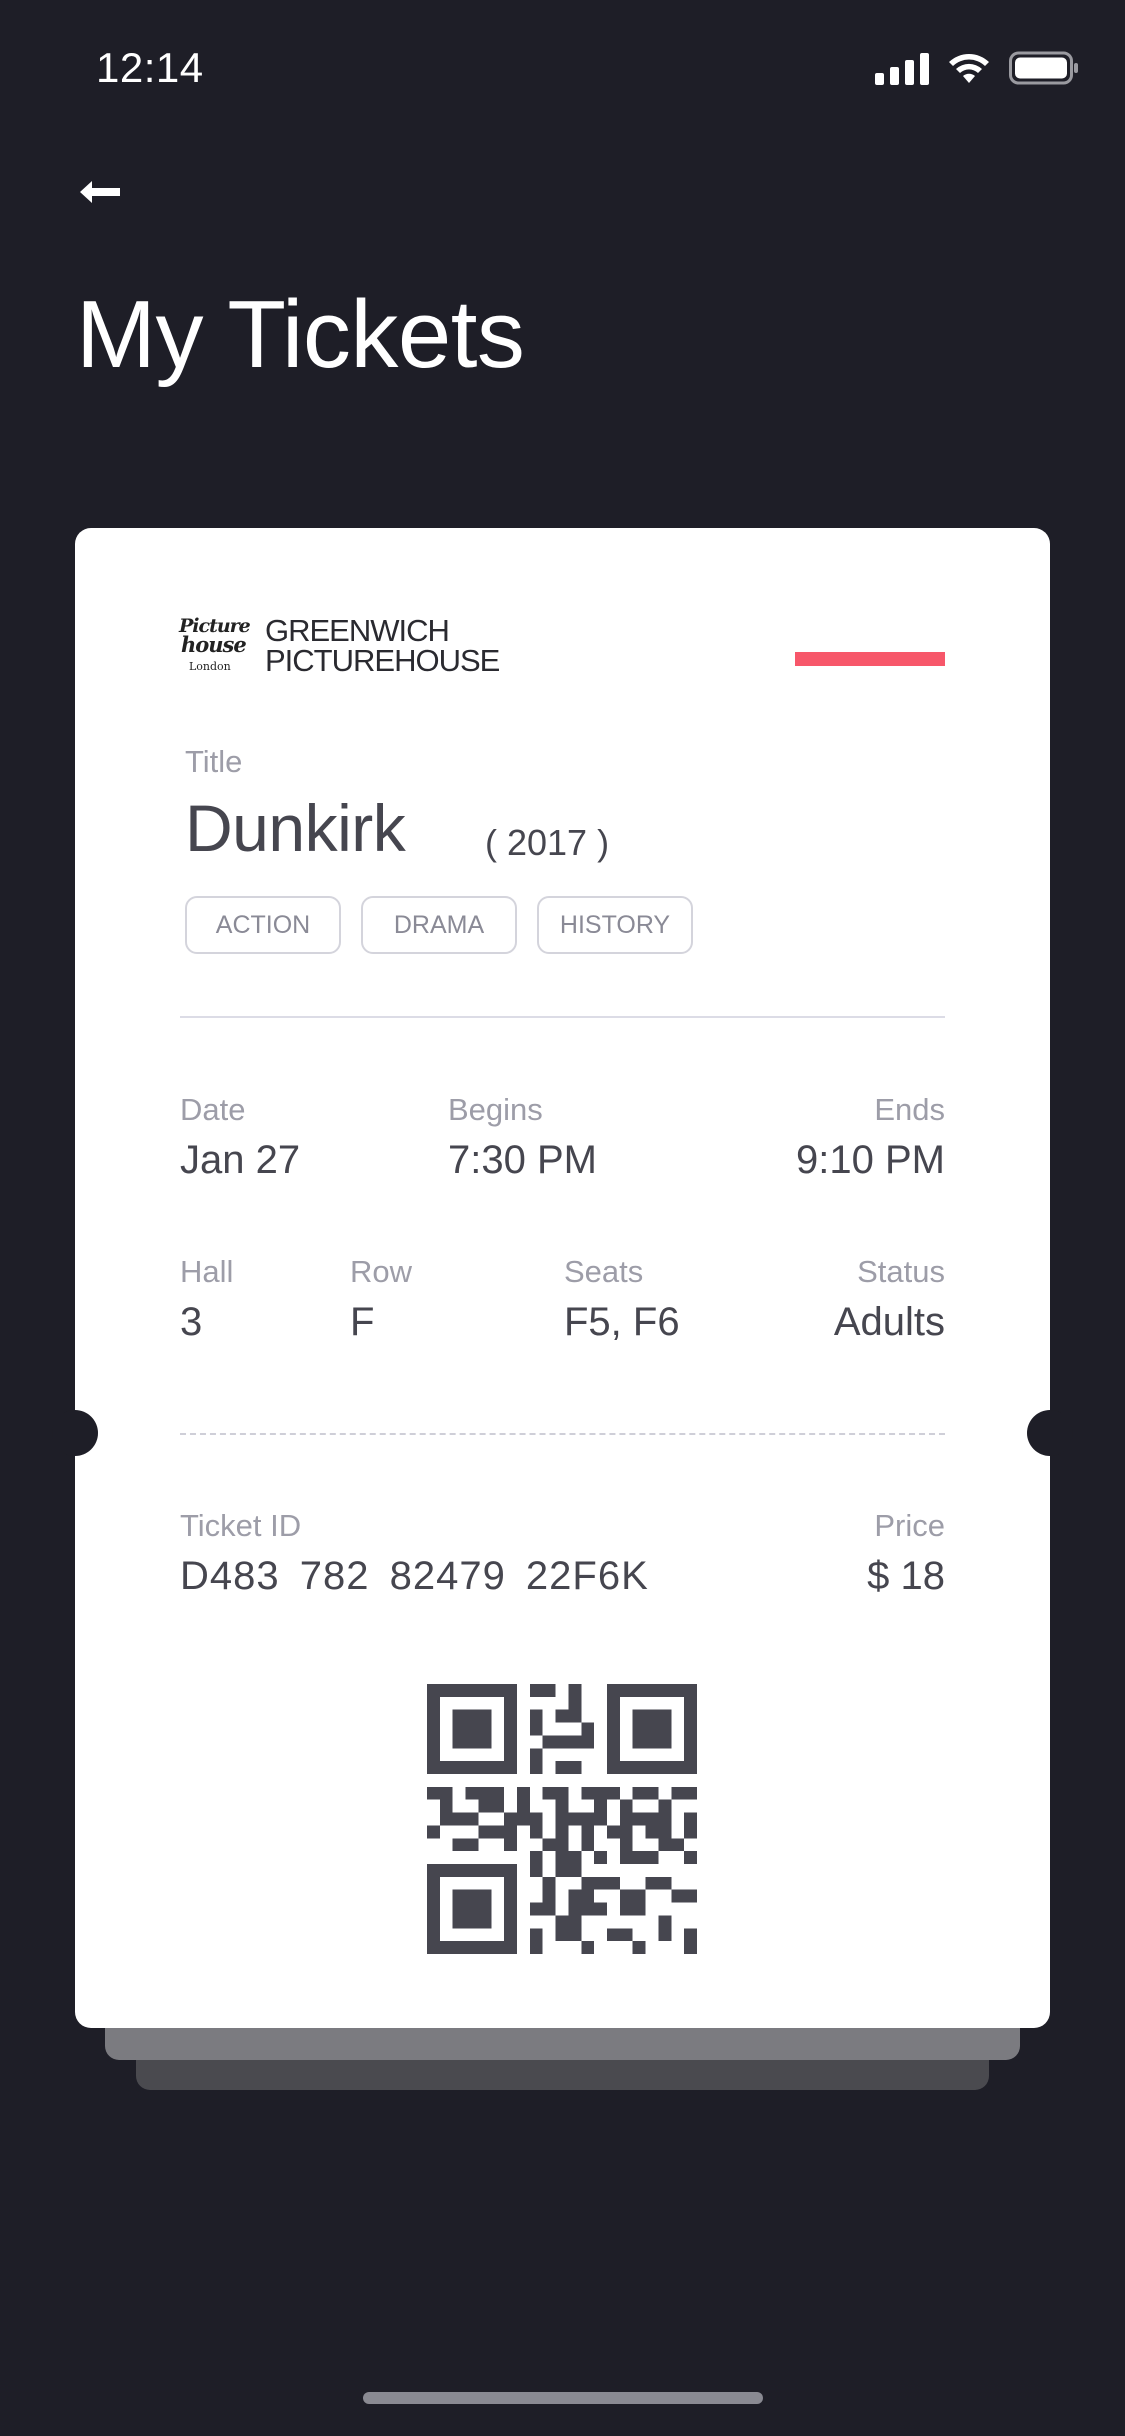 Image resolution: width=1125 pixels, height=2436 pixels. I want to click on row-label: Row, so click(381, 1271).